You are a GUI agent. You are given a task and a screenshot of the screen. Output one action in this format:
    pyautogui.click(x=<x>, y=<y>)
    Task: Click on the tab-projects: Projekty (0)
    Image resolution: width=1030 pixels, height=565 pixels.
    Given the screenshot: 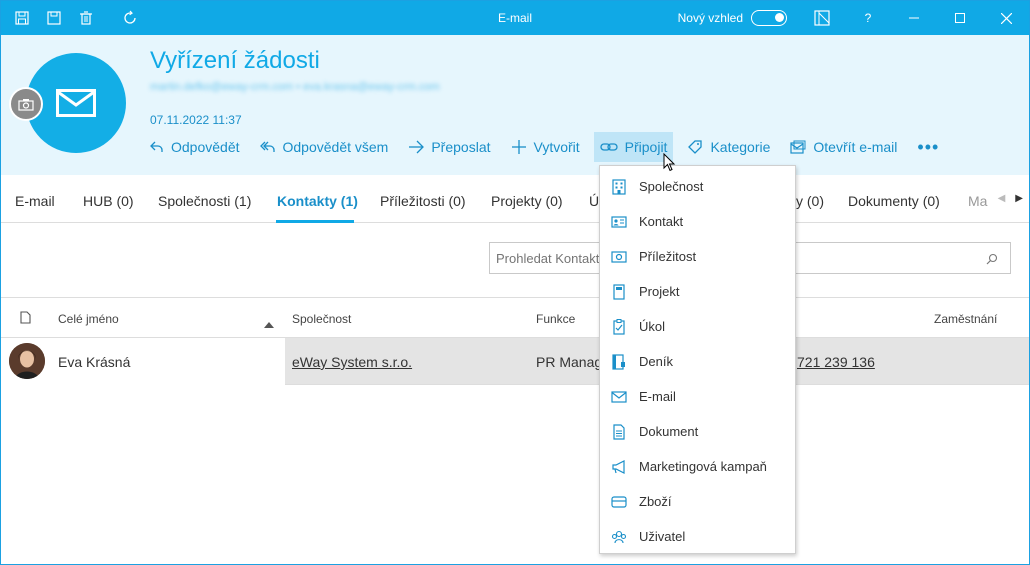 What is the action you would take?
    pyautogui.click(x=527, y=201)
    